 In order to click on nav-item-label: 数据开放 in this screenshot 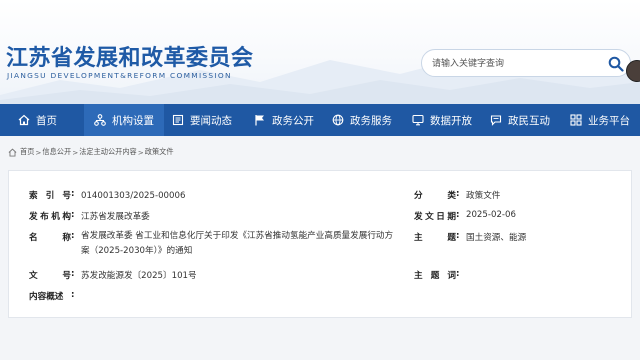, I will do `click(451, 120)`.